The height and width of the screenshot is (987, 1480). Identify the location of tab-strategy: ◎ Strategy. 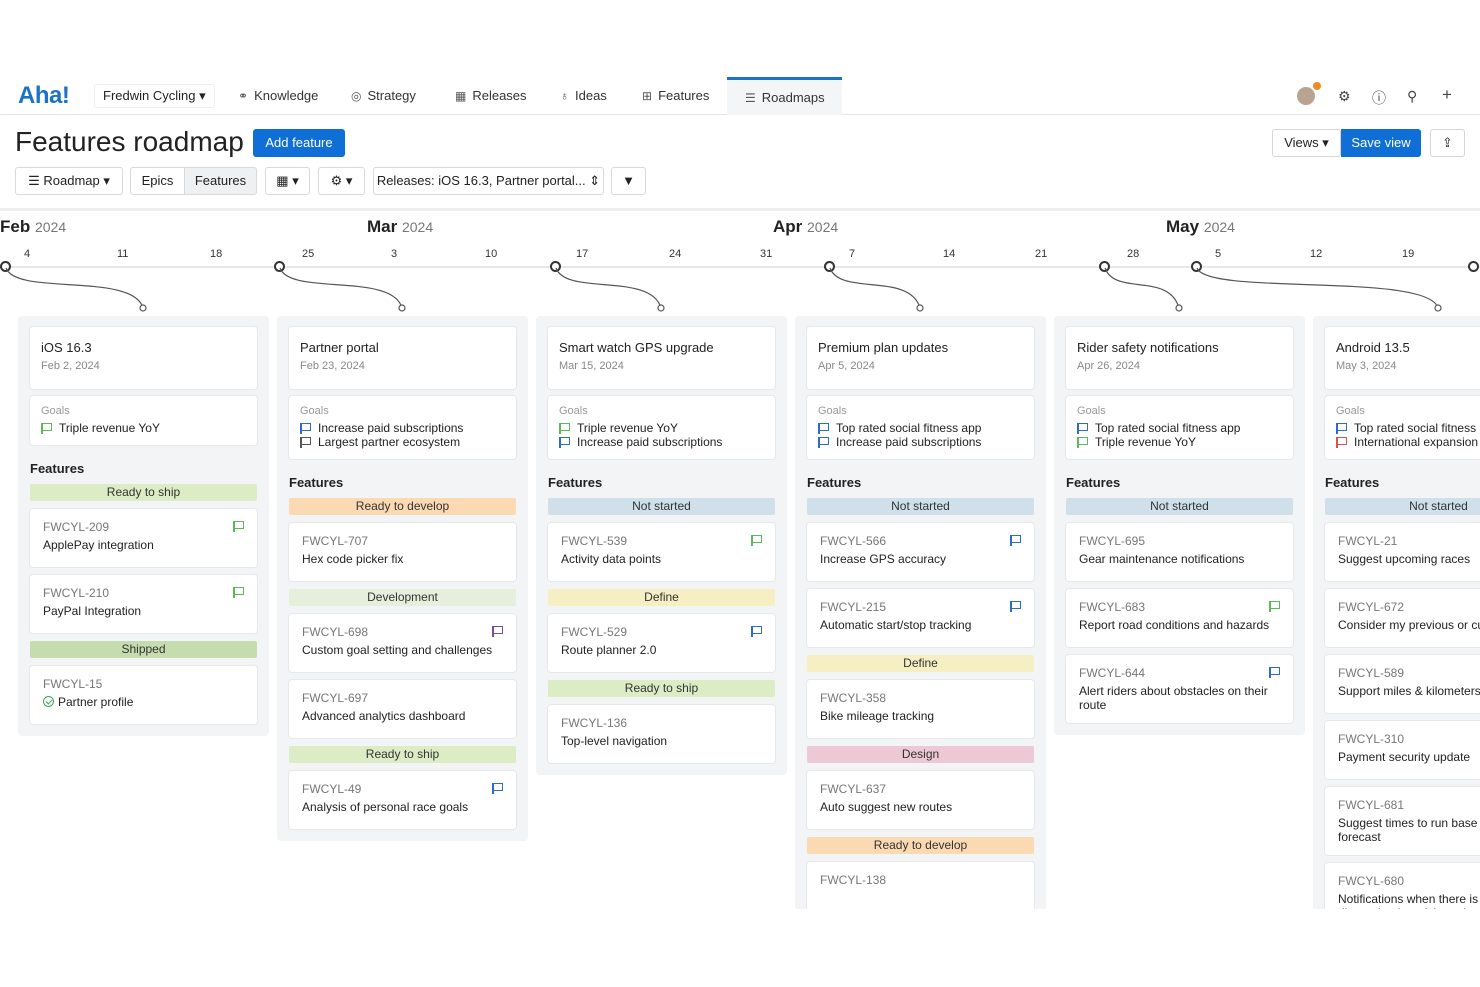
(383, 96).